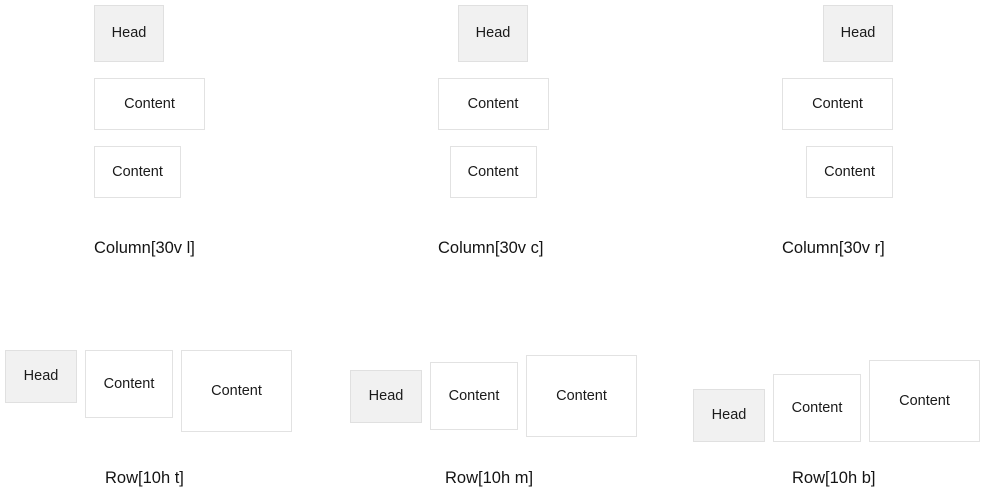 The width and height of the screenshot is (988, 500). I want to click on column-center-content-box-1: Content, so click(493, 104).